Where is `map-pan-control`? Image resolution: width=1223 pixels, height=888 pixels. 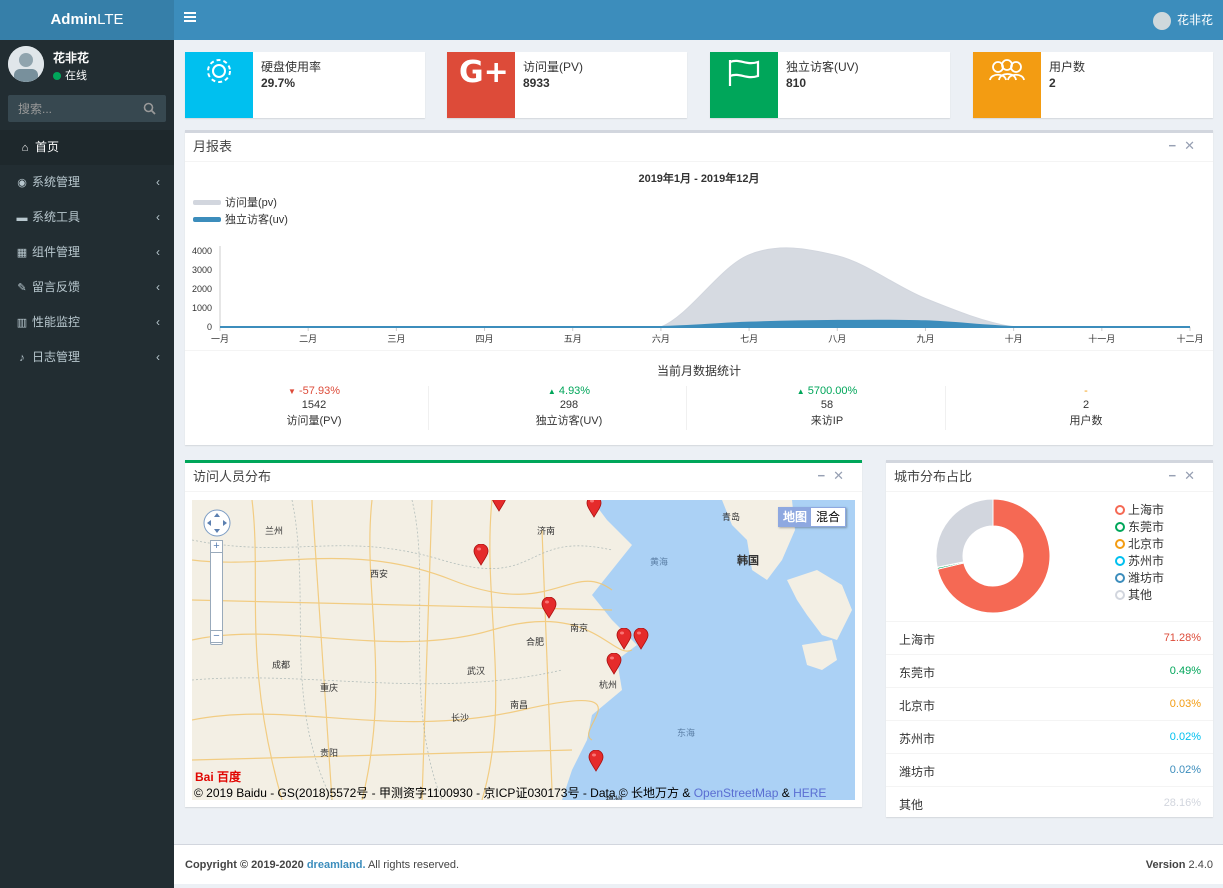 map-pan-control is located at coordinates (217, 523).